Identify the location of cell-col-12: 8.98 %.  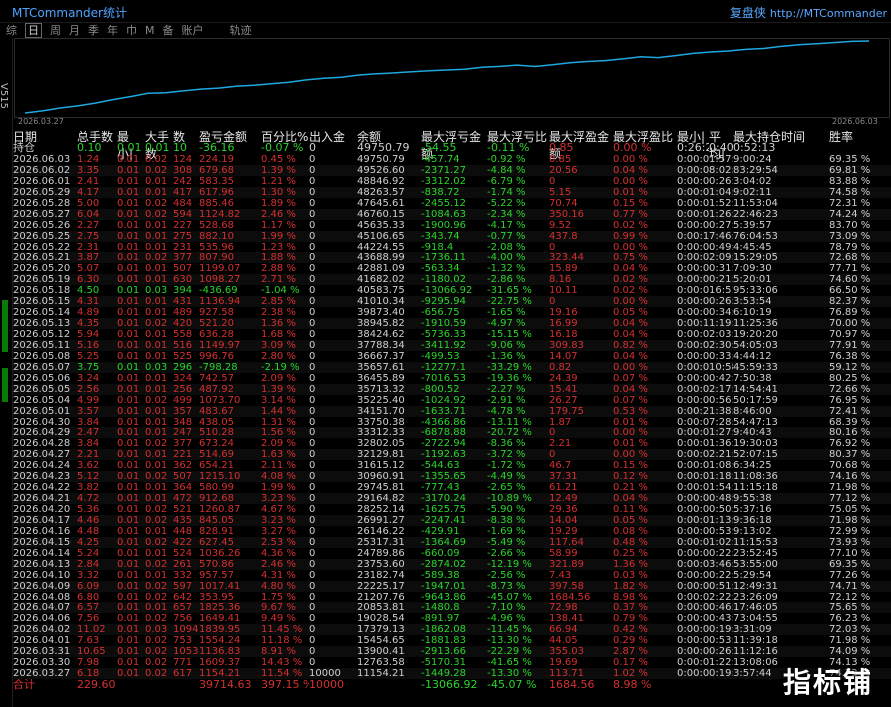
(632, 685).